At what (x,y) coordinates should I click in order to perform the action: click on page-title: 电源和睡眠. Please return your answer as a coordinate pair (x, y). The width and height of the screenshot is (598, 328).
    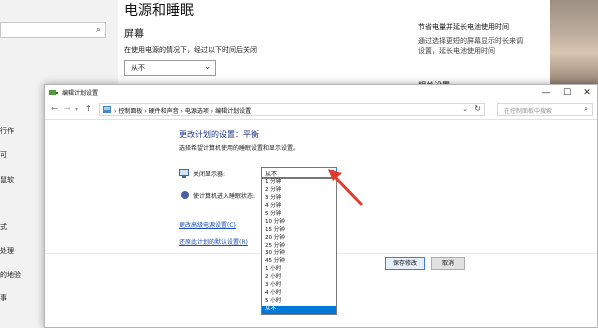
    Looking at the image, I should click on (159, 11).